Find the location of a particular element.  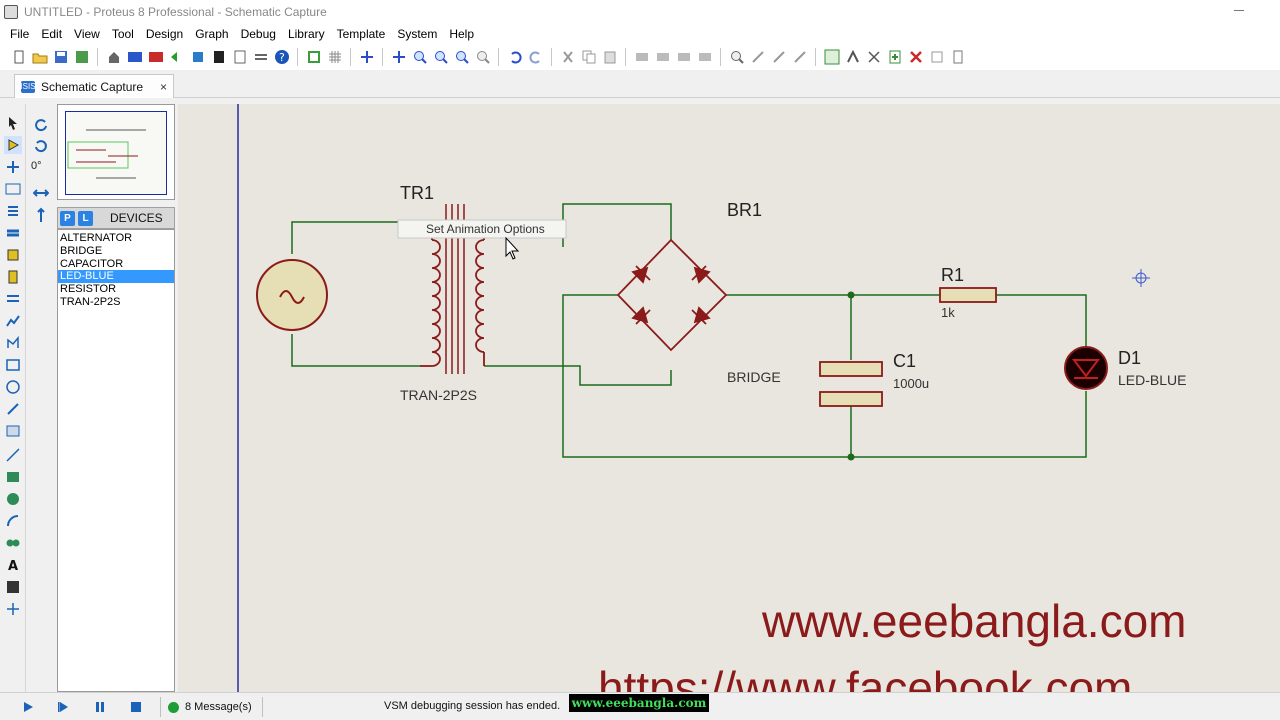

device-pins-icon is located at coordinates (13, 299).